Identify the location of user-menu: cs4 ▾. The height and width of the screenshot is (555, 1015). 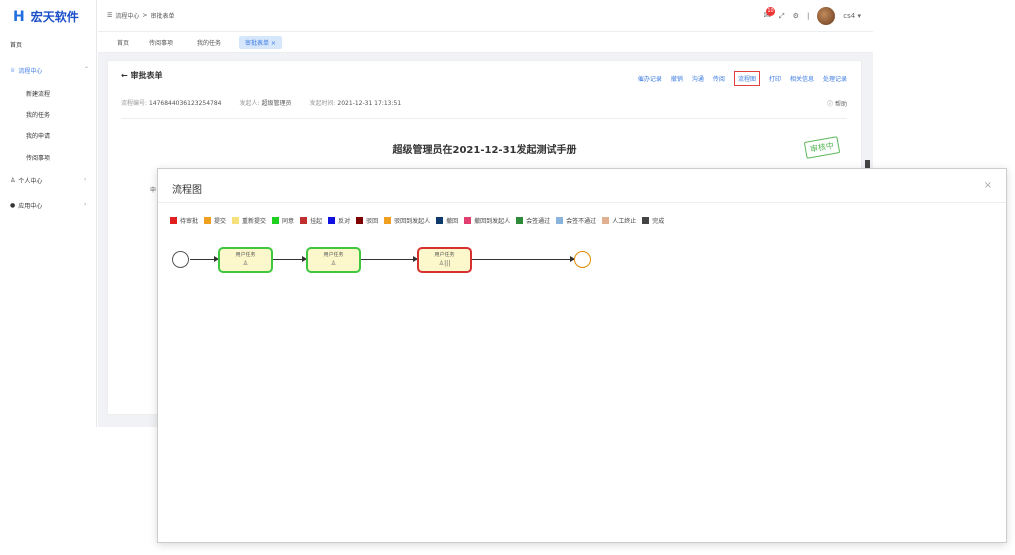
(852, 16).